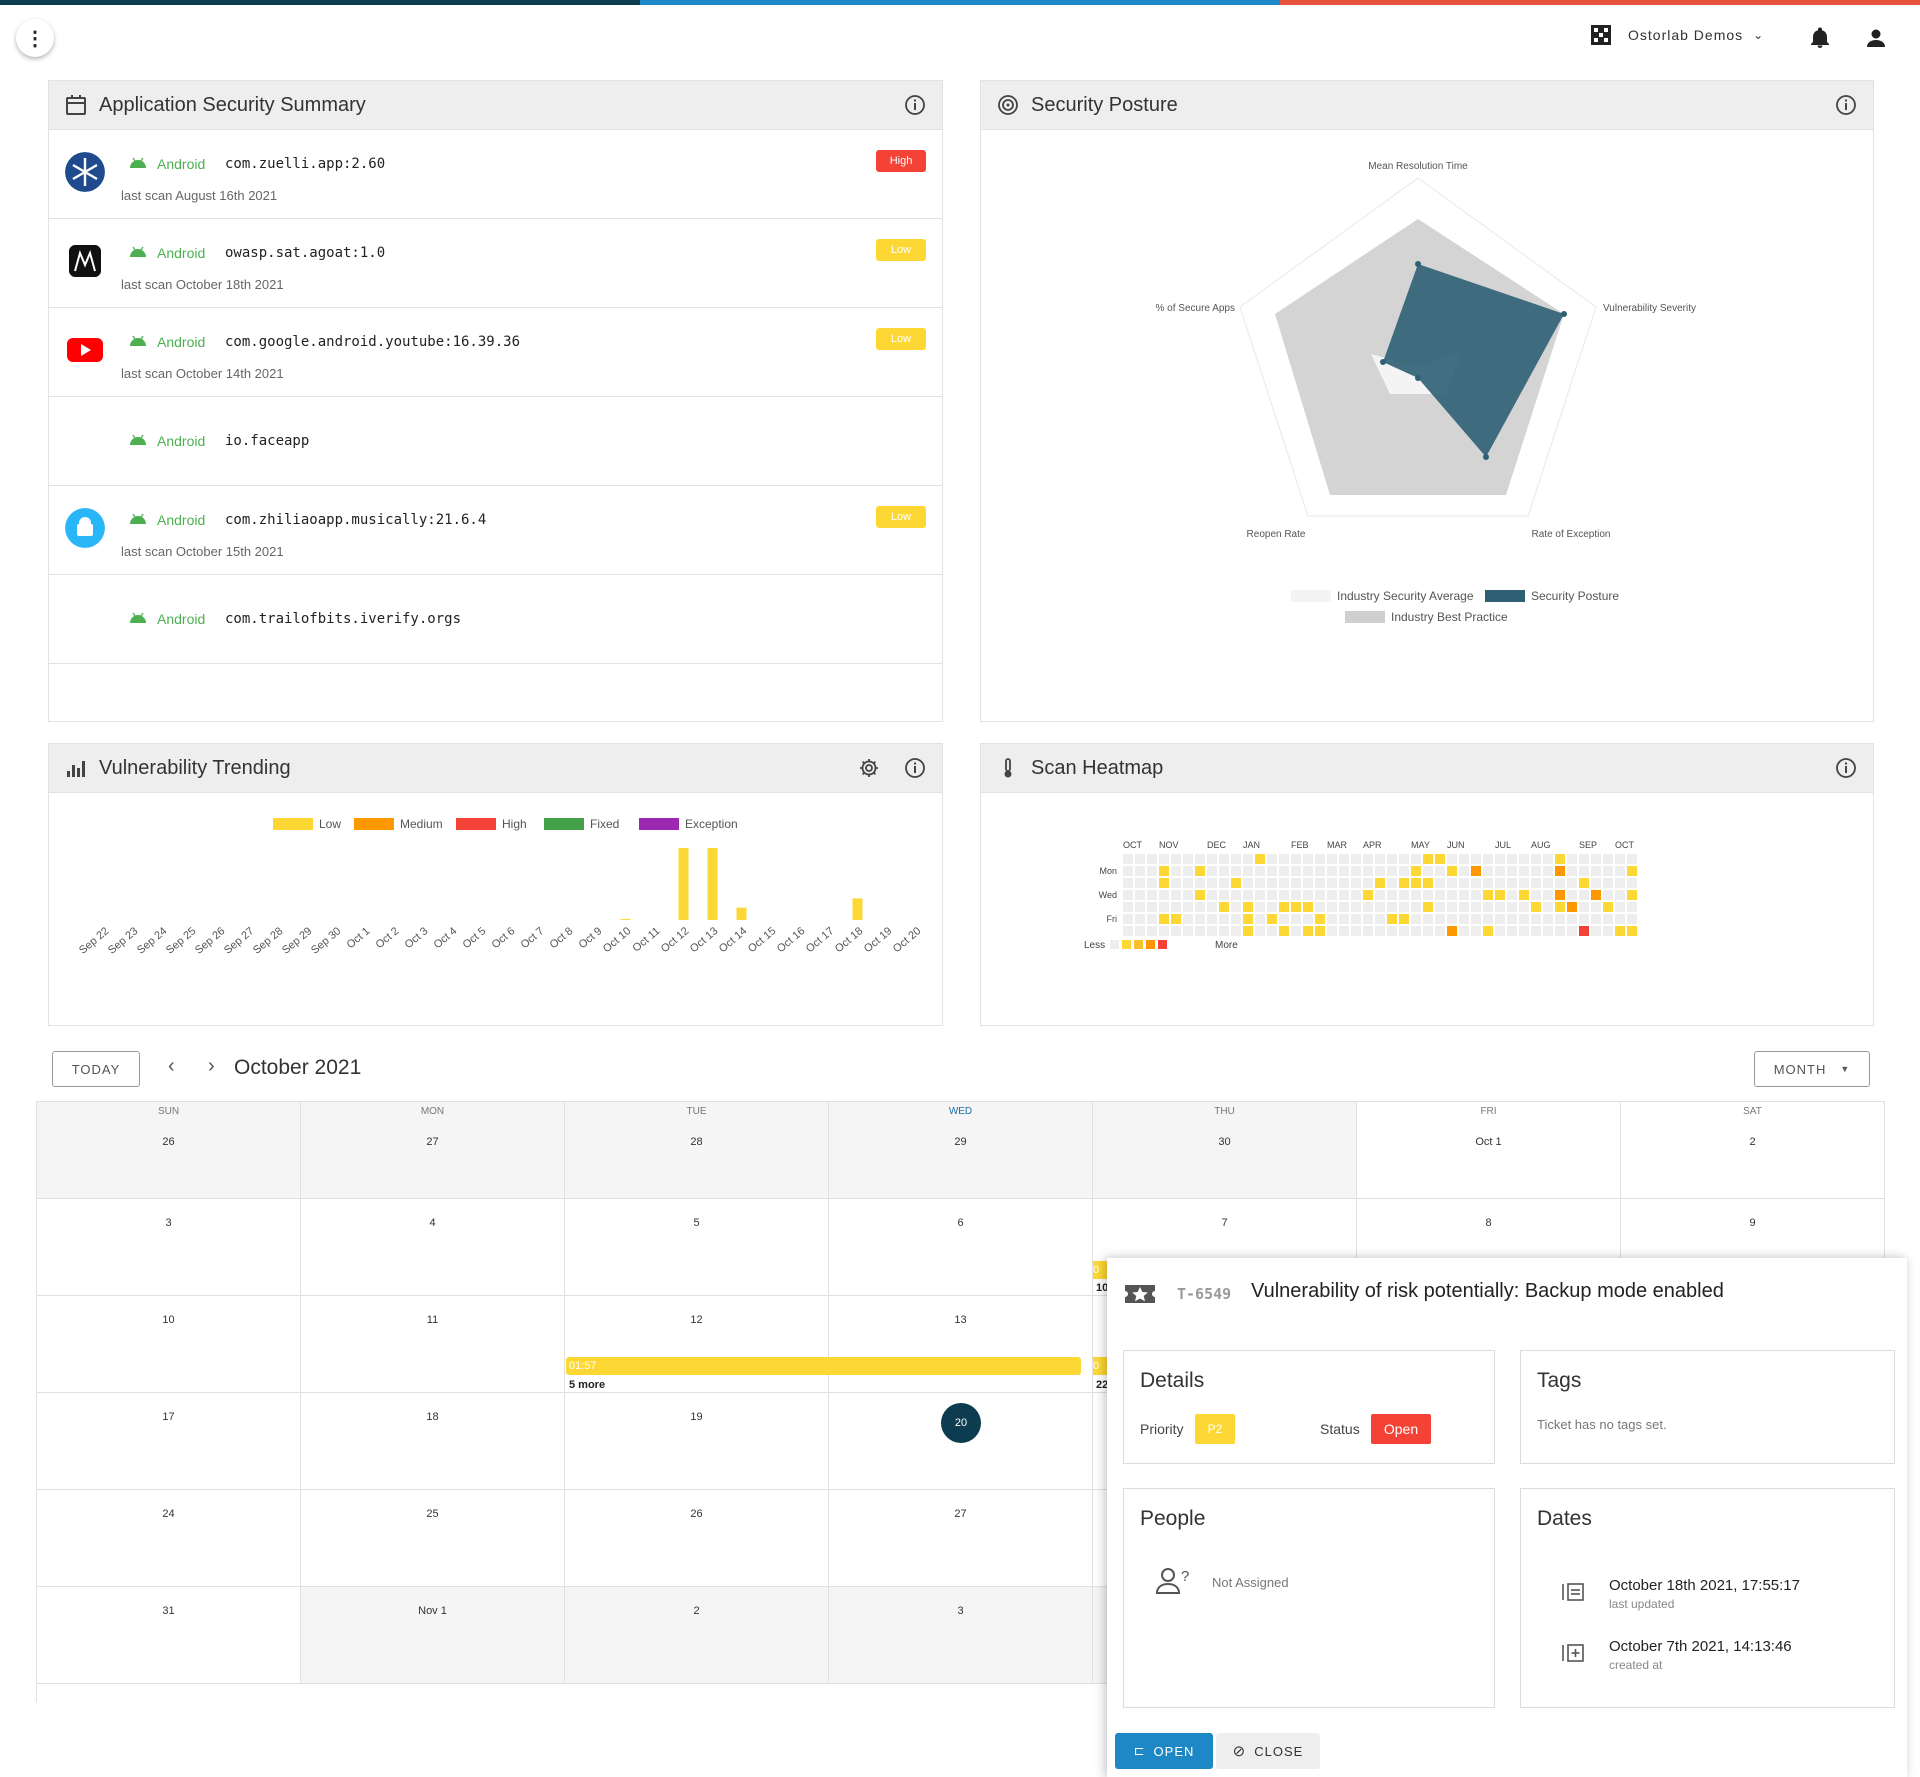 The width and height of the screenshot is (1920, 1777). Describe the element at coordinates (433, 1538) in the screenshot. I see `calendar-day-cell: 25` at that location.